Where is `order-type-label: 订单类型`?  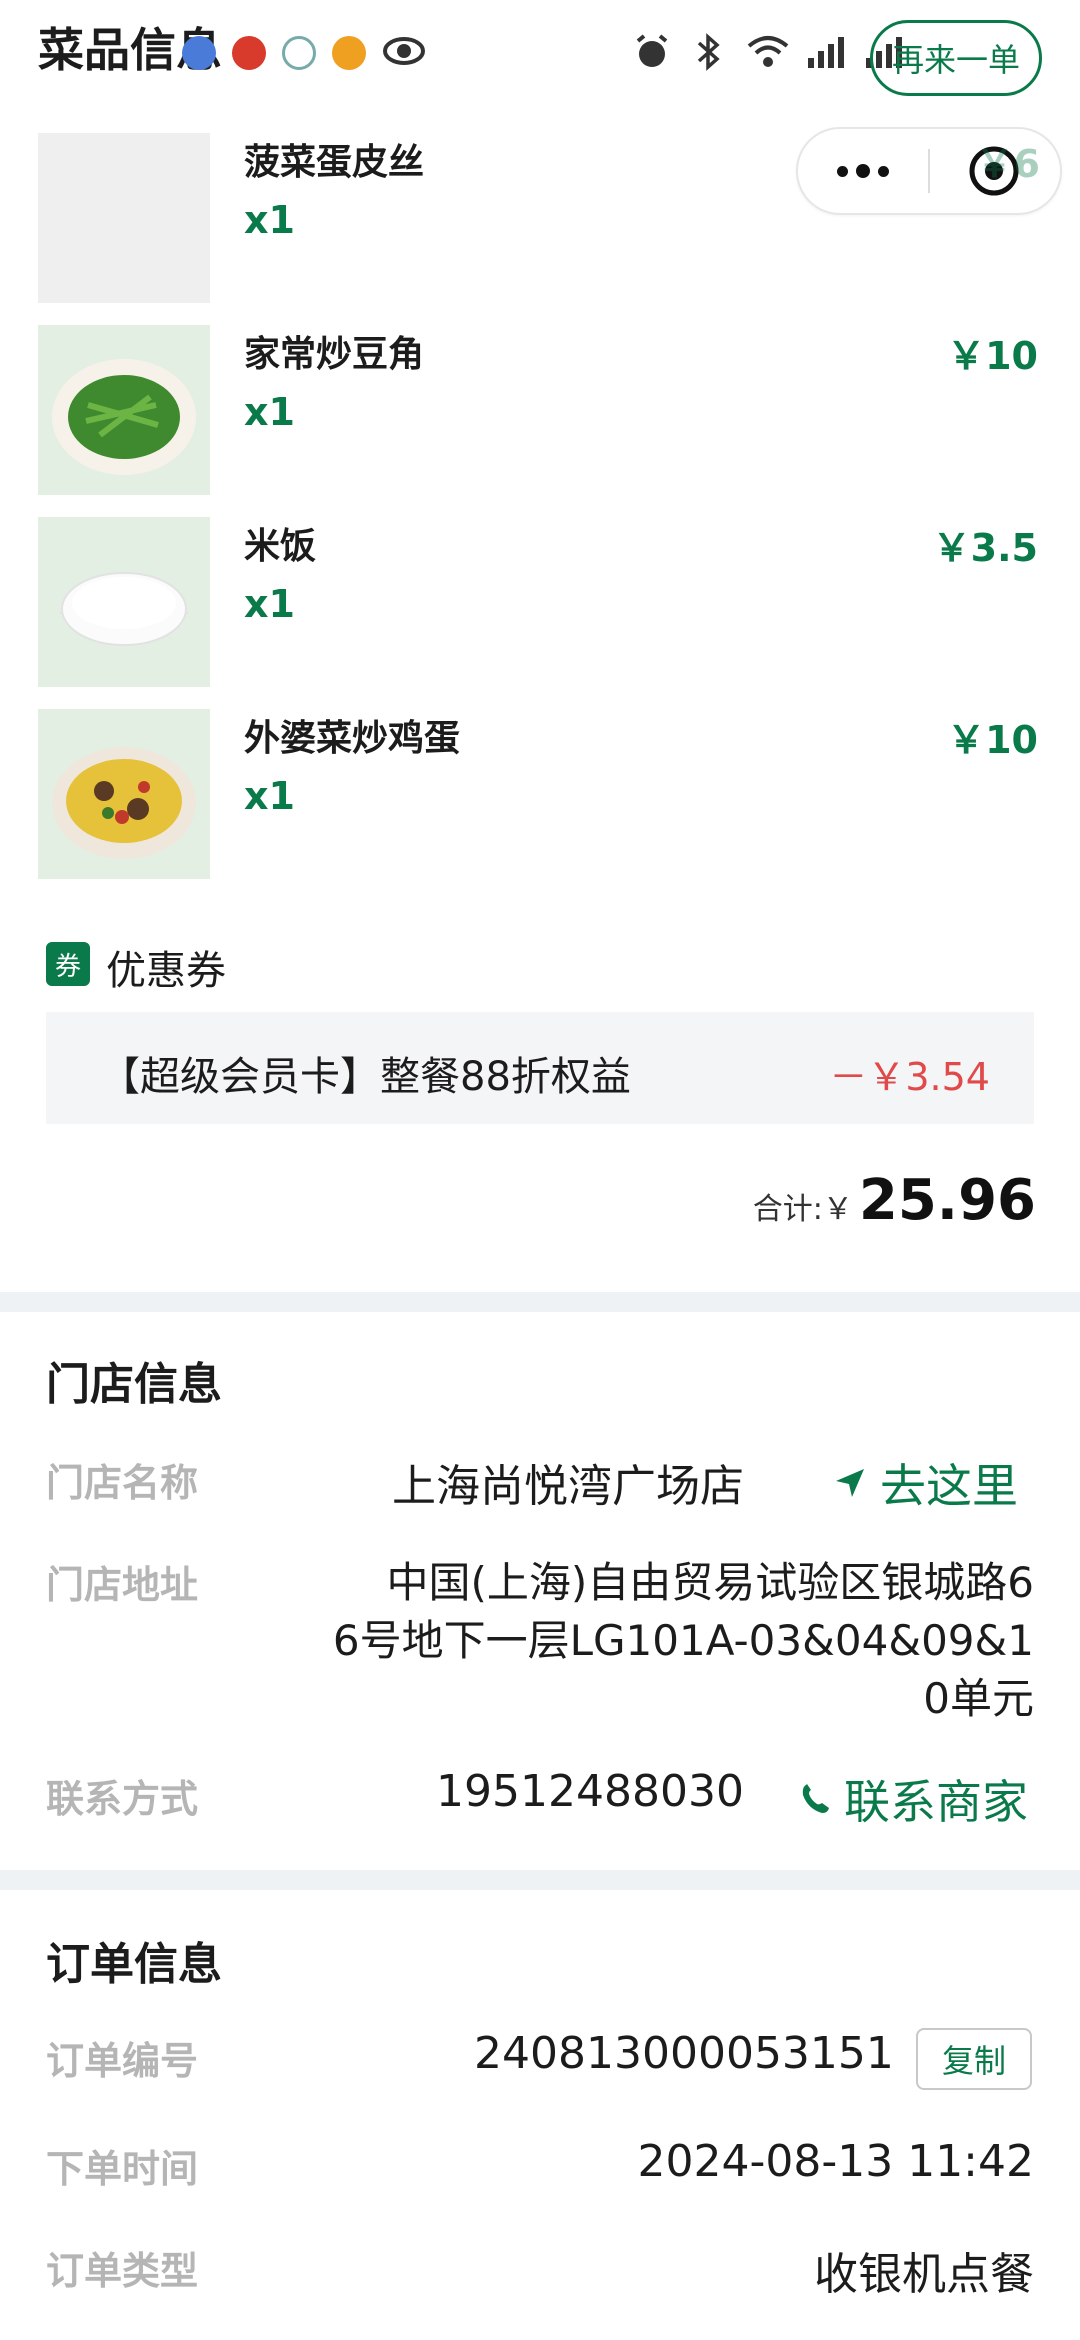
order-type-label: 订单类型 is located at coordinates (122, 2271).